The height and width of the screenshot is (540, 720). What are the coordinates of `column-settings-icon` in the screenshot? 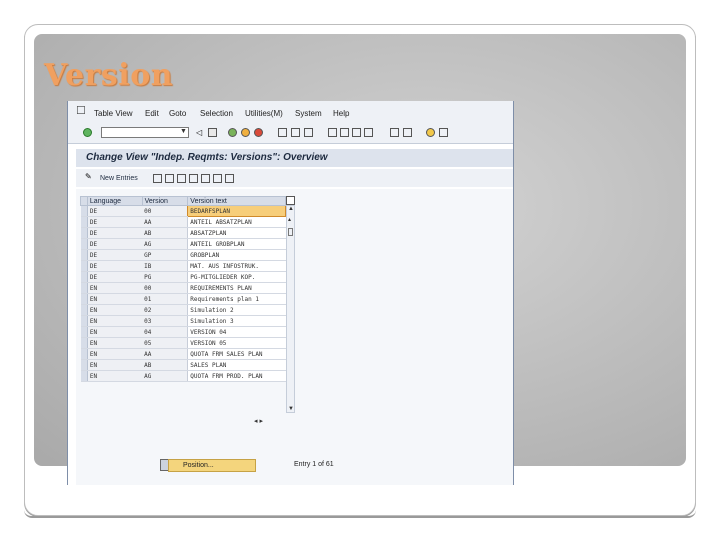 It's located at (290, 200).